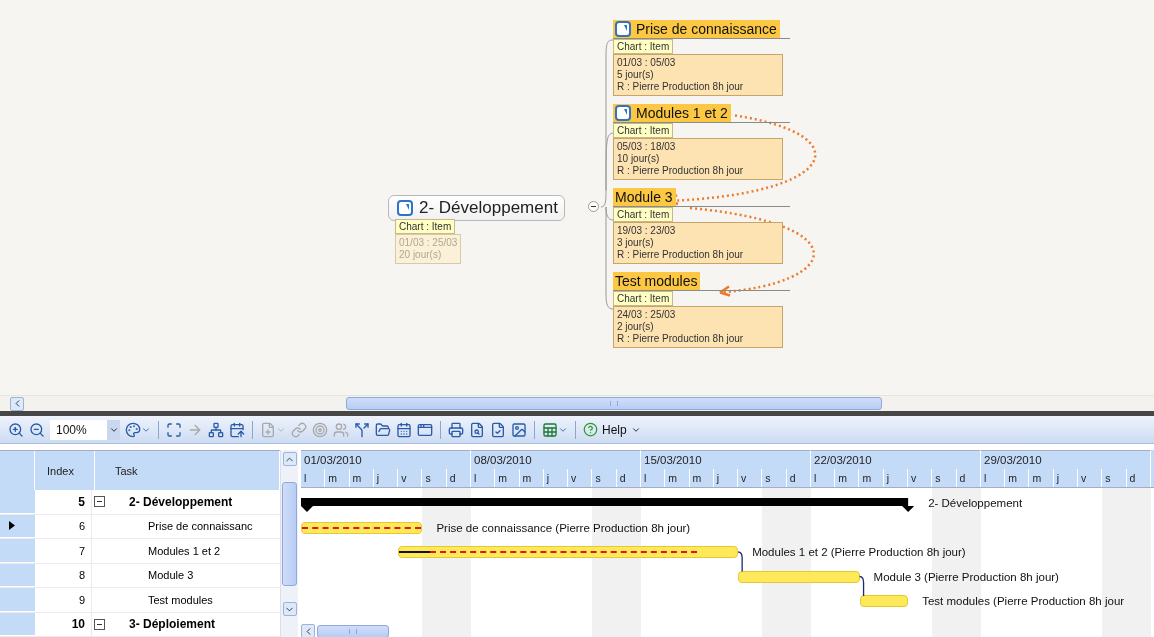 The image size is (1154, 637). What do you see at coordinates (78, 625) in the screenshot?
I see `table-cell-text: 10` at bounding box center [78, 625].